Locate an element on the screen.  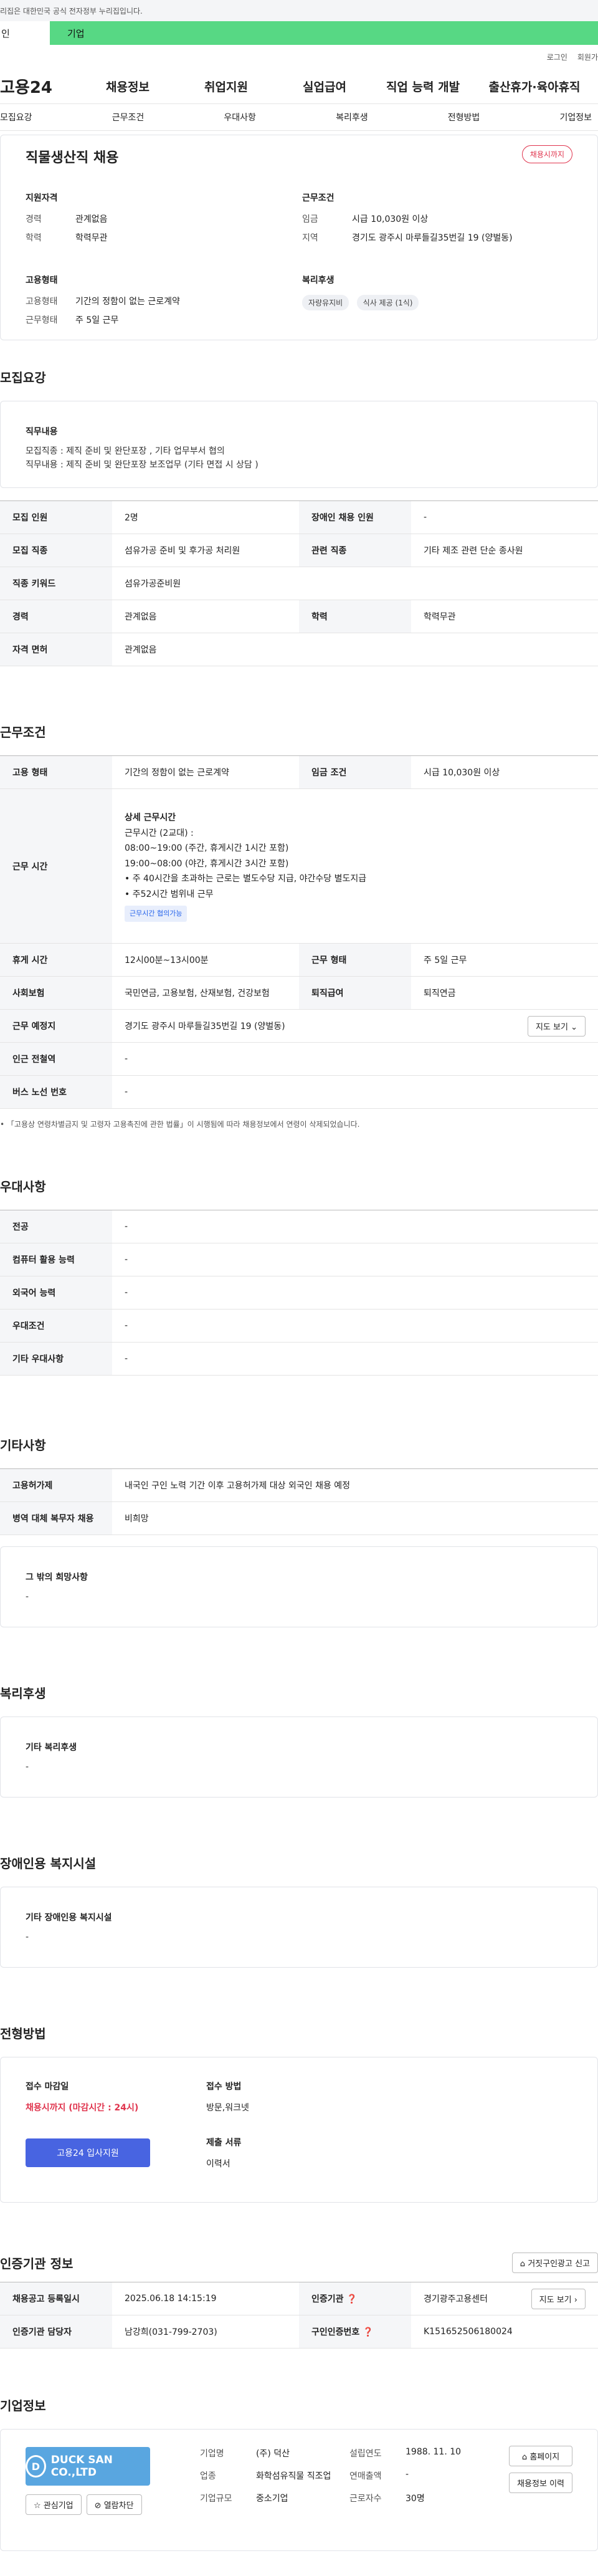
homepage-label: 홈페이지 is located at coordinates (544, 2457).